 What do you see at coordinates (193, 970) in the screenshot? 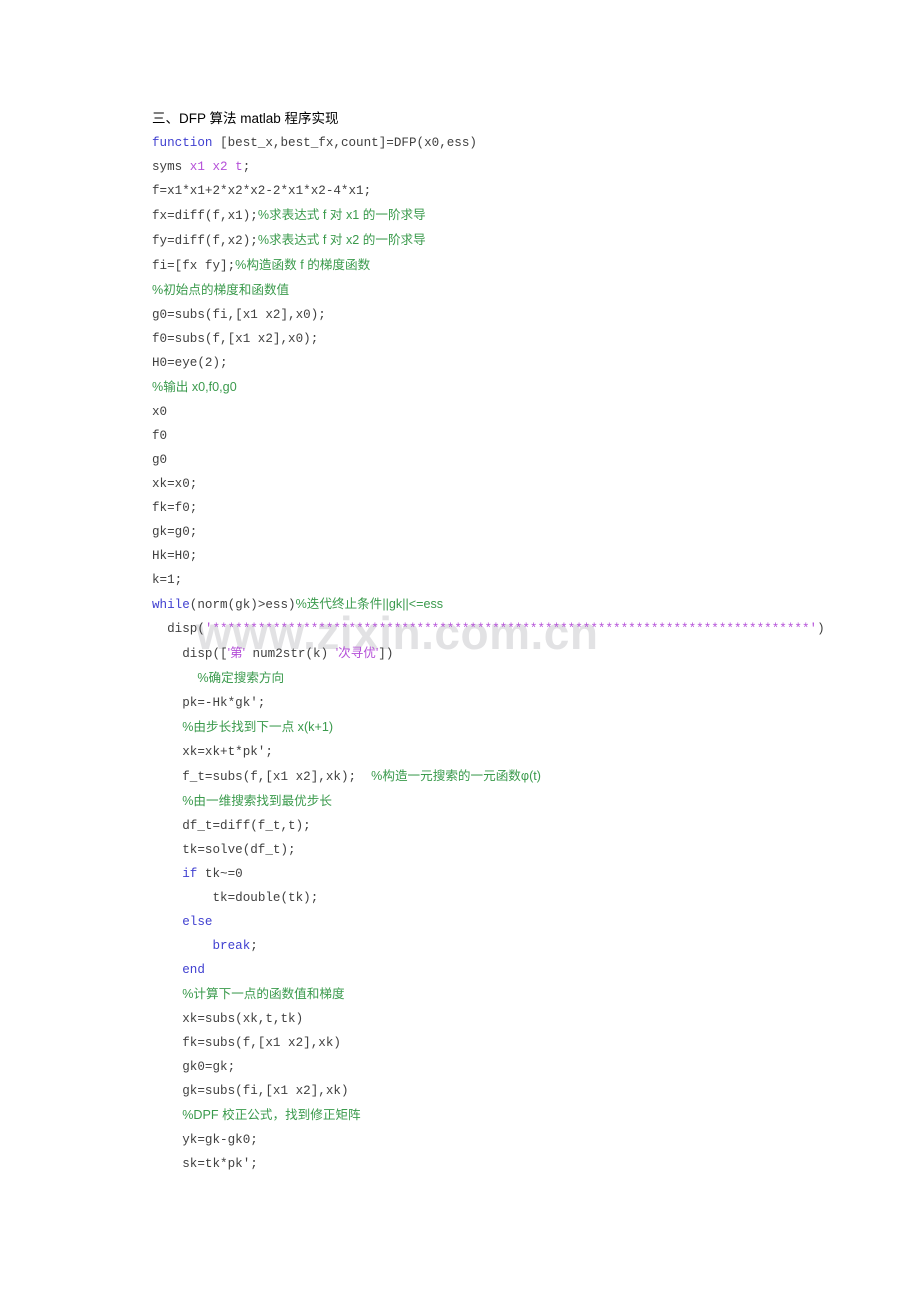
I see `code-token-kw: end` at bounding box center [193, 970].